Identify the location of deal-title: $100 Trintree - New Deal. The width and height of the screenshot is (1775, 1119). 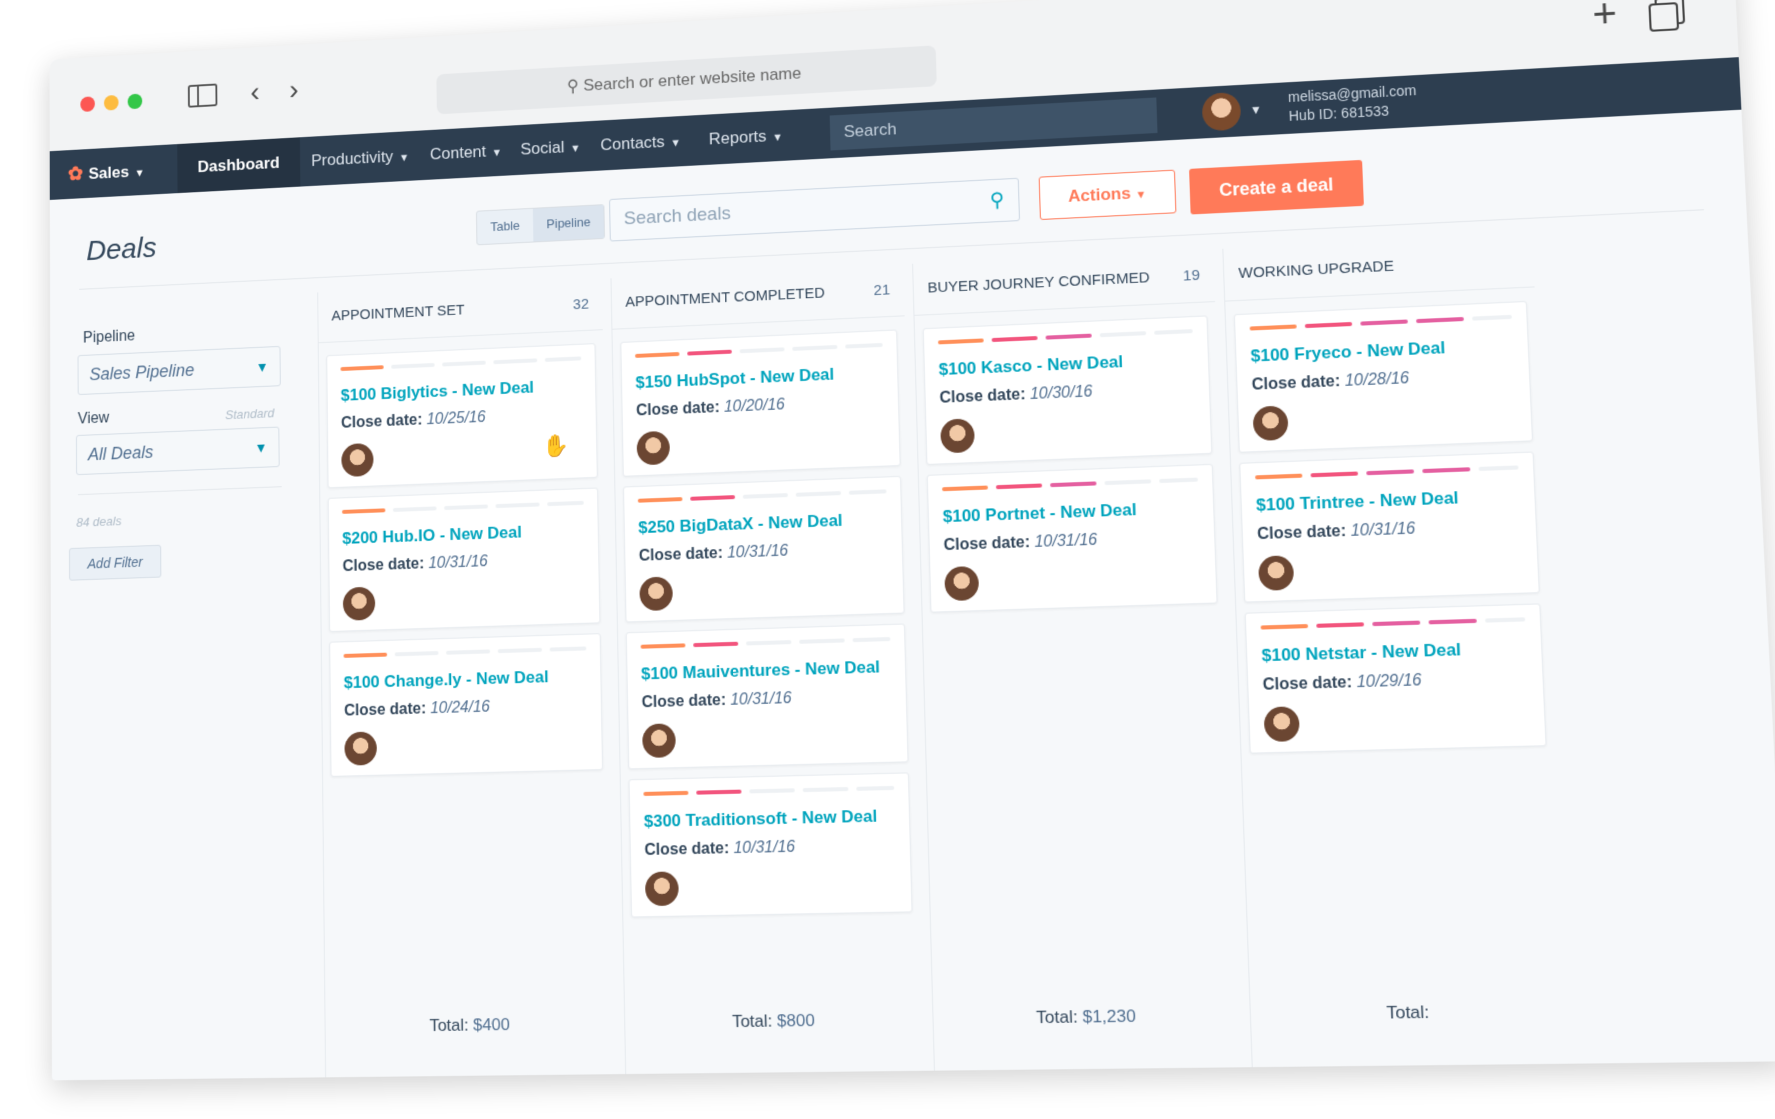
(1357, 502).